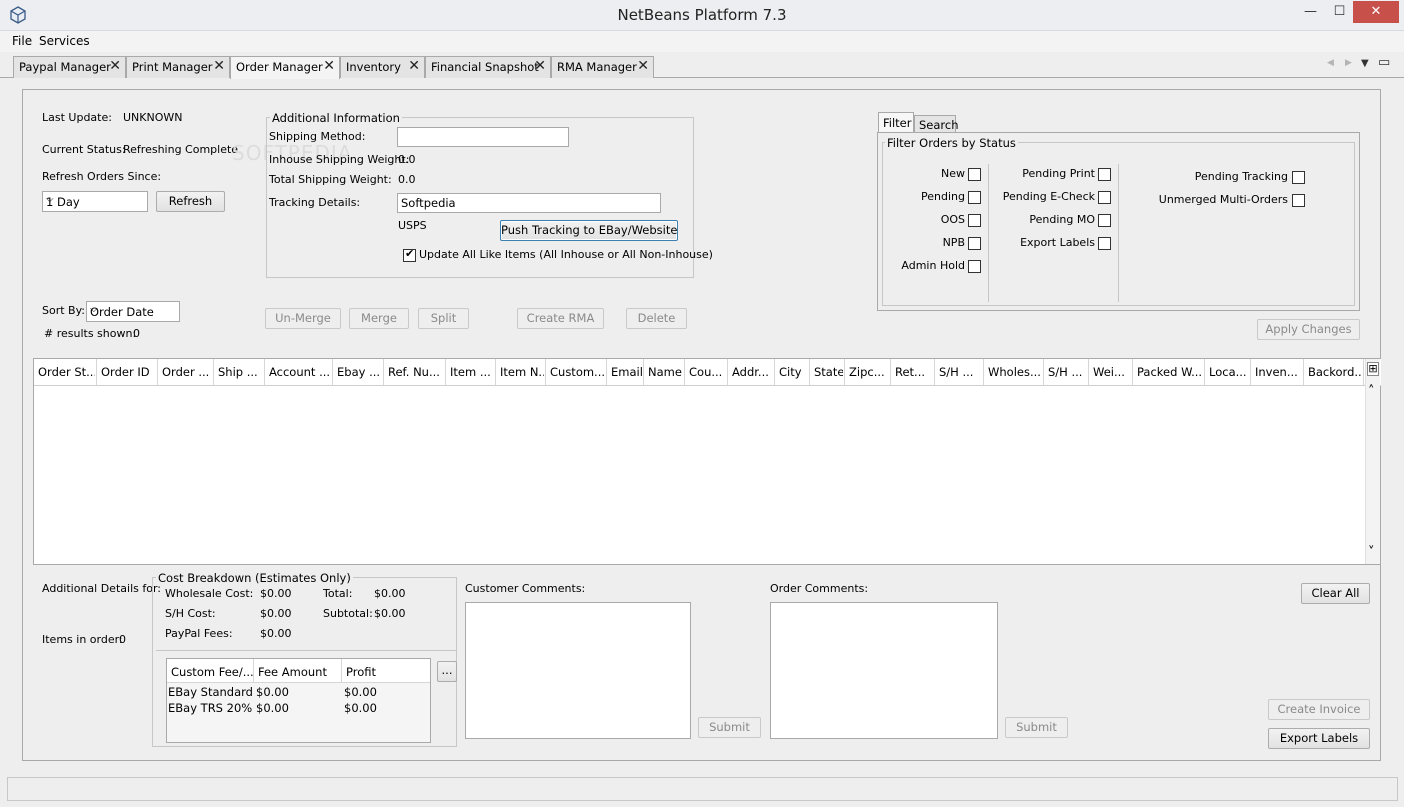  I want to click on split-button: Split, so click(443, 318).